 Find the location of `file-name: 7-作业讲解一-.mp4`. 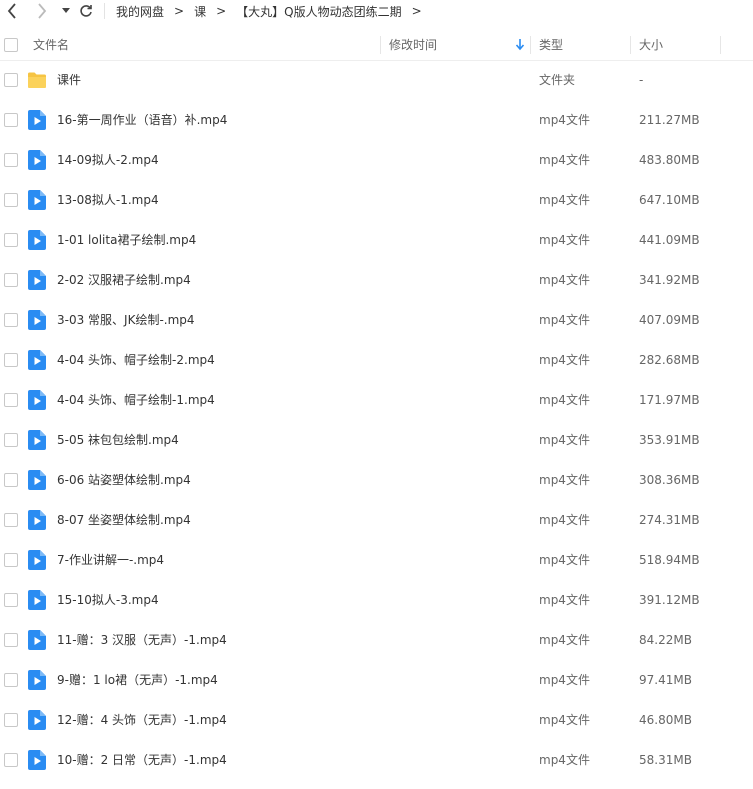

file-name: 7-作业讲解一-.mp4 is located at coordinates (110, 560).